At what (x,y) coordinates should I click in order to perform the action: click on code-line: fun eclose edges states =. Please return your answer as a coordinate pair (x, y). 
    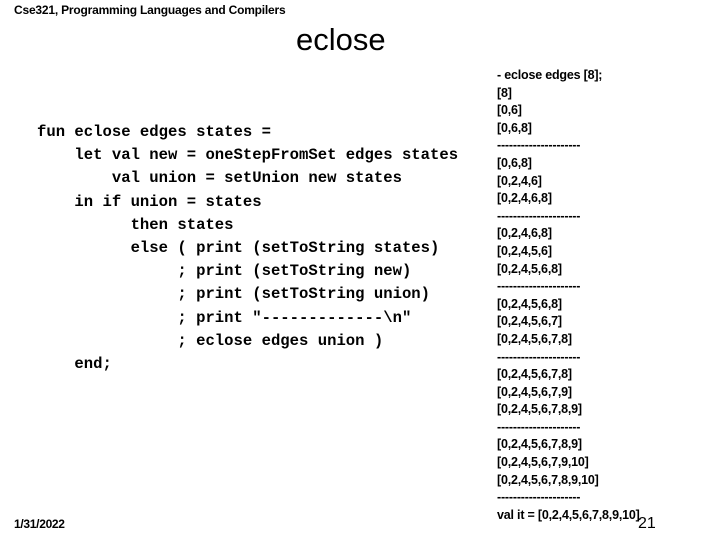
    Looking at the image, I should click on (154, 132).